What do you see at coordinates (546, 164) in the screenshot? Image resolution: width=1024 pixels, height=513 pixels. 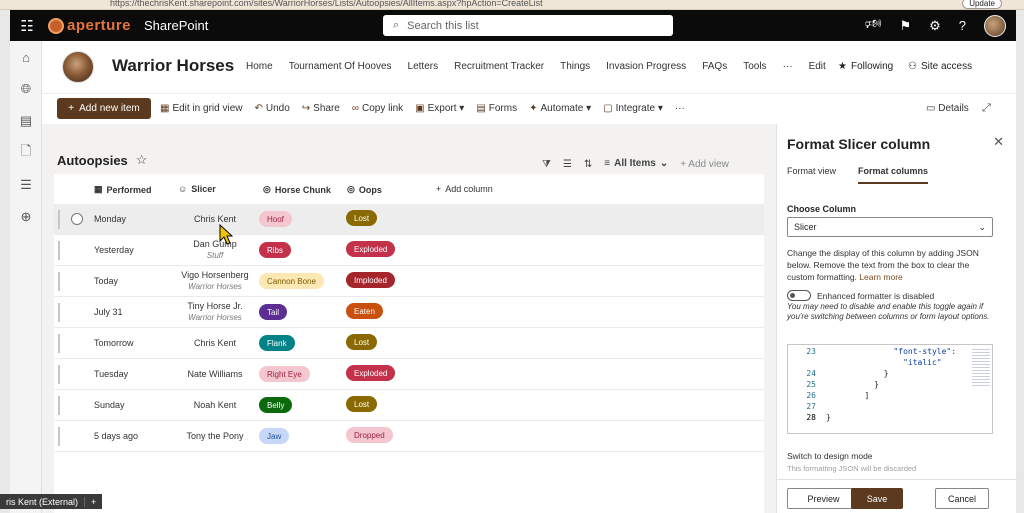 I see `filter-icon: ⧩` at bounding box center [546, 164].